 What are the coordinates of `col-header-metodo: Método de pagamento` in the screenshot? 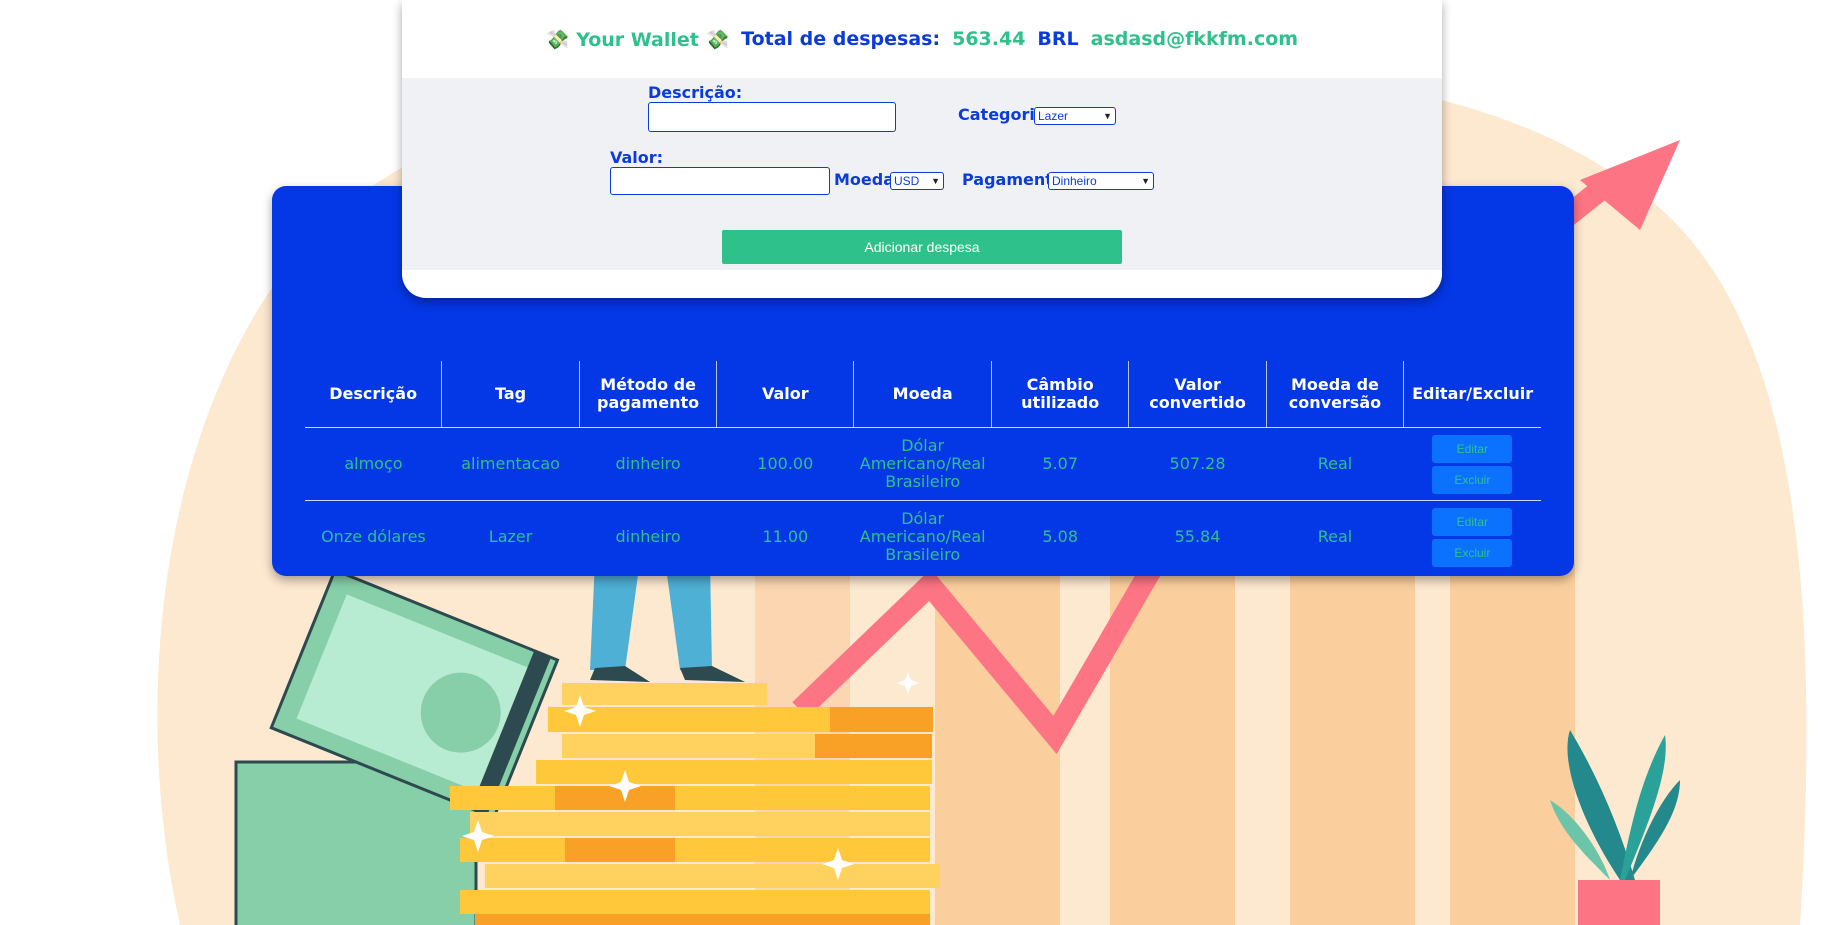 It's located at (648, 394).